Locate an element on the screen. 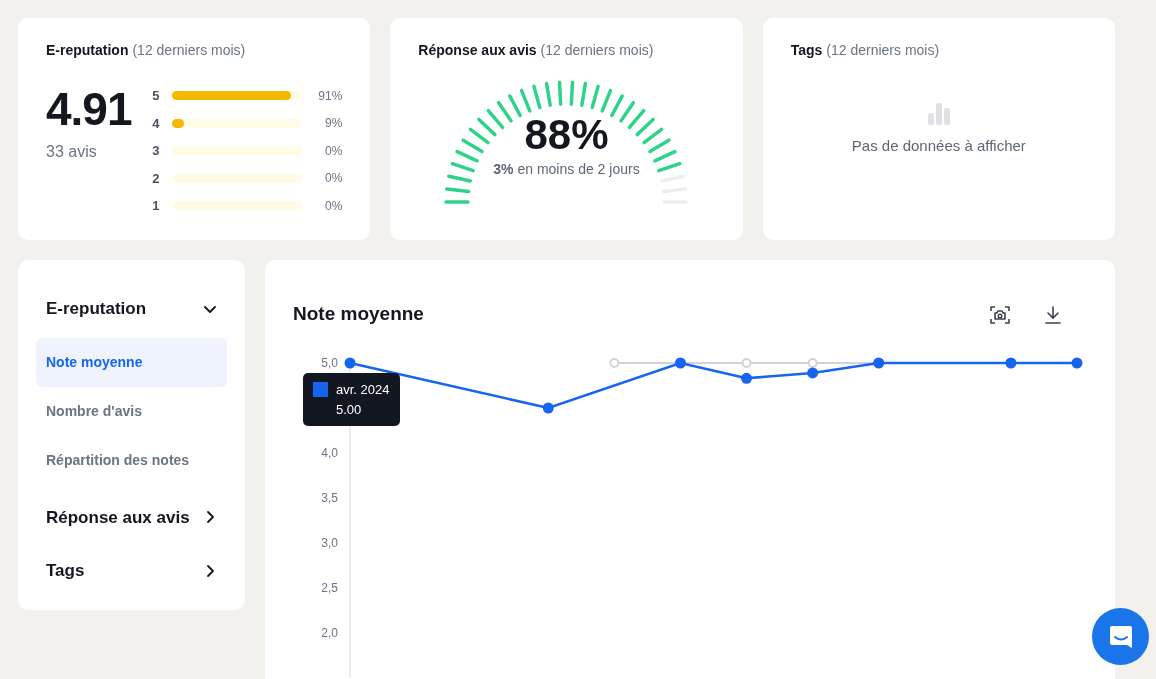 The height and width of the screenshot is (679, 1156). axis-tick-label: 4,0 is located at coordinates (329, 453).